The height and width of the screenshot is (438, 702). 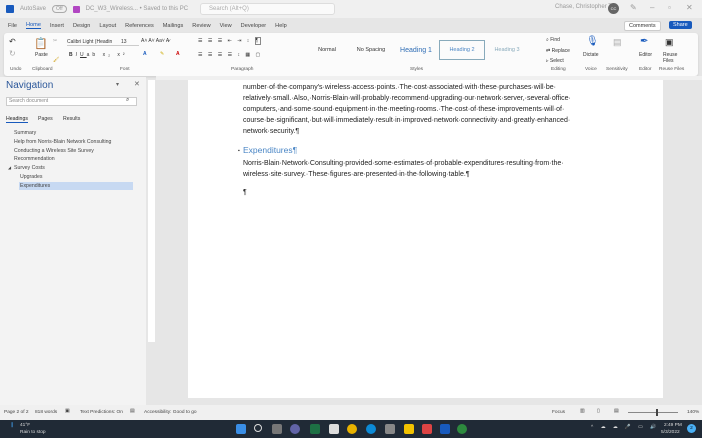 What do you see at coordinates (33, 432) in the screenshot?
I see `weather-text: Rain to stop` at bounding box center [33, 432].